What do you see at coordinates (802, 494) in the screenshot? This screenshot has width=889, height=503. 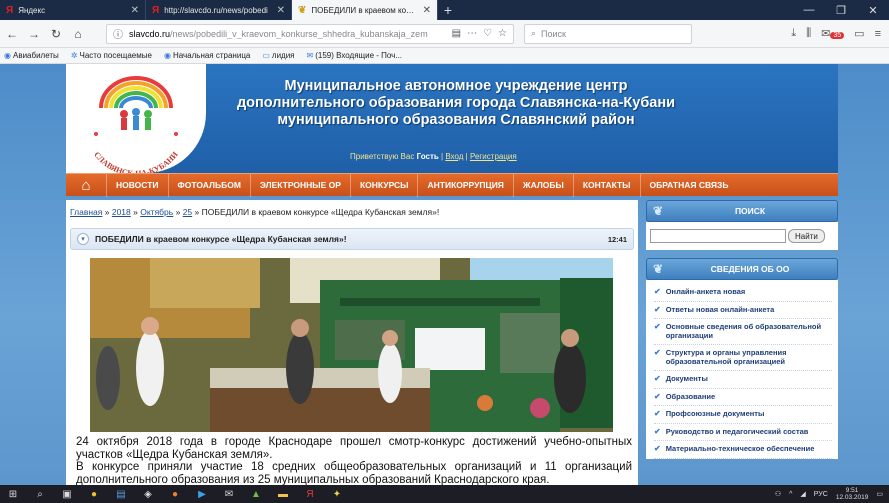 I see `network-icon: ◢` at bounding box center [802, 494].